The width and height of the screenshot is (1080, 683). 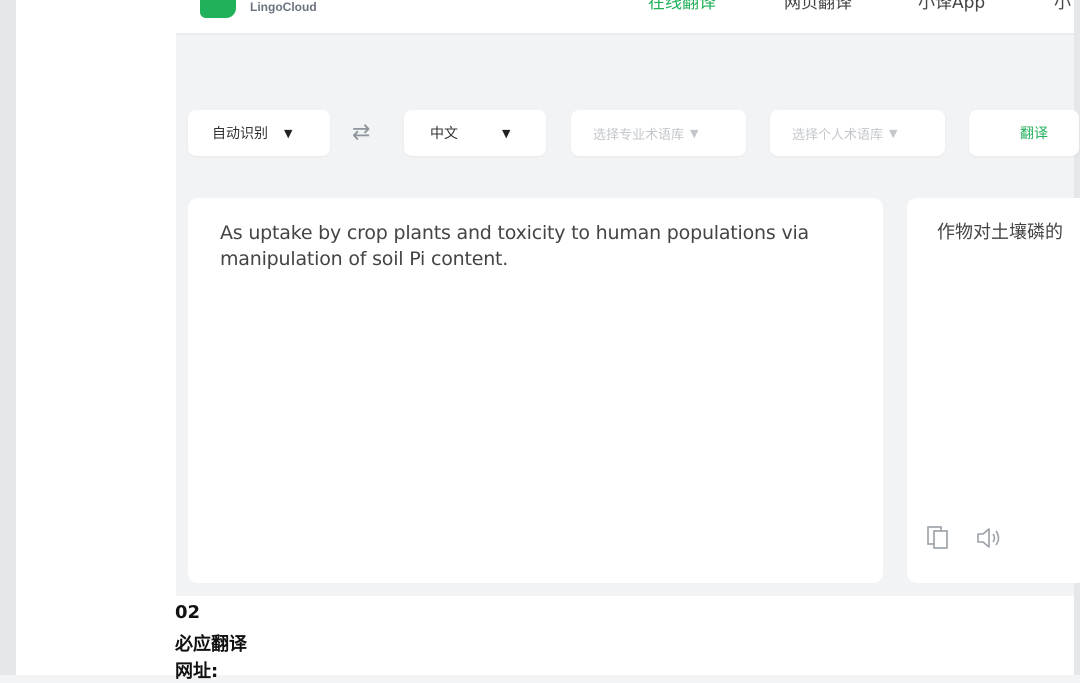 What do you see at coordinates (838, 135) in the screenshot?
I see `personal-term-label: 选择个人术语库` at bounding box center [838, 135].